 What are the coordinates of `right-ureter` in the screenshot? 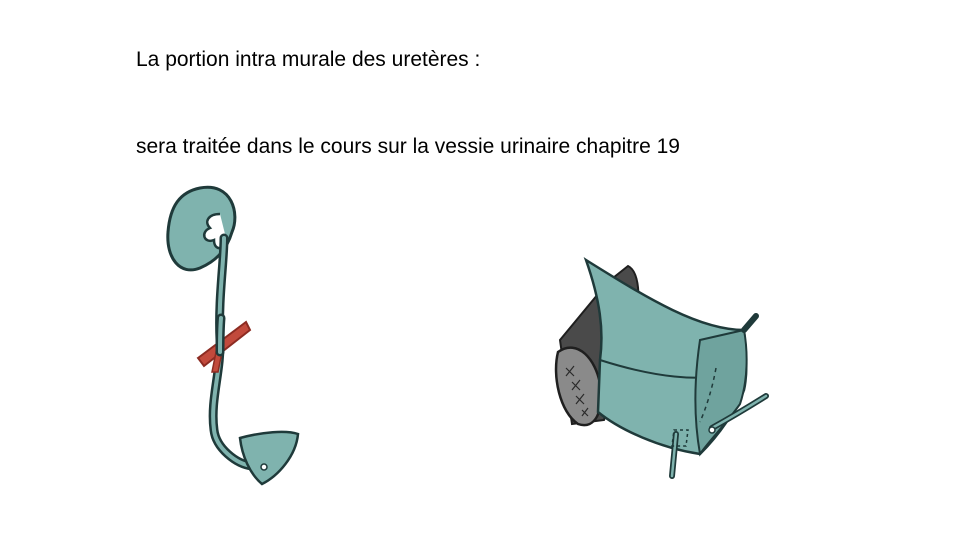 It's located at (750, 323).